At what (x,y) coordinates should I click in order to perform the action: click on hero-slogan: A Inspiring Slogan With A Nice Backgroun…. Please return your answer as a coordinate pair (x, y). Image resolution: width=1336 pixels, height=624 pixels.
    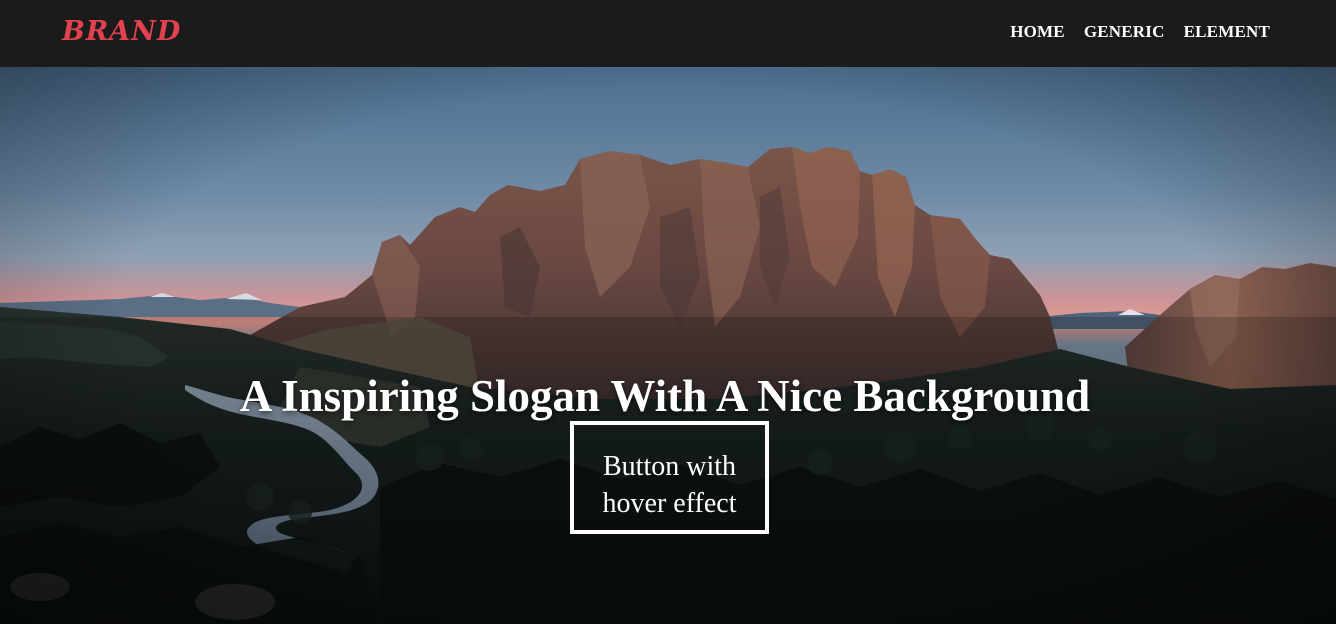
    Looking at the image, I should click on (665, 396).